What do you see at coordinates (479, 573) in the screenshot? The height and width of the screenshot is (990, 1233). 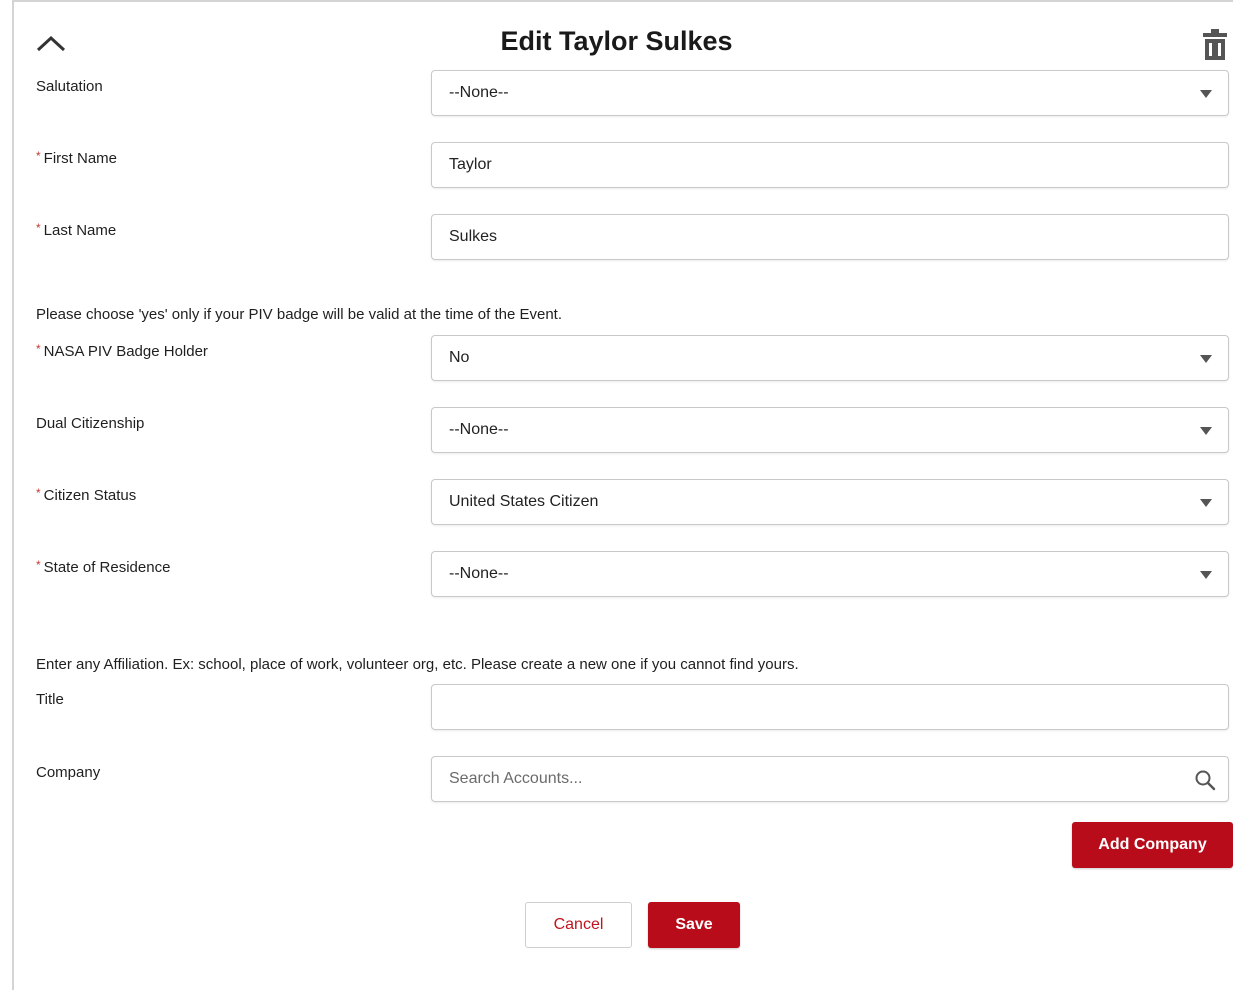 I see `state-of-residence-value: --None--` at bounding box center [479, 573].